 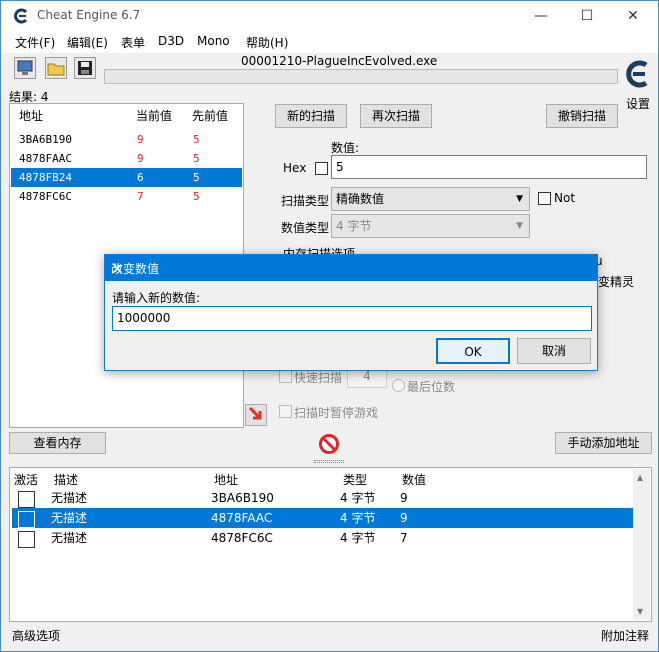 What do you see at coordinates (637, 75) in the screenshot?
I see `cheat-engine-logo-icon` at bounding box center [637, 75].